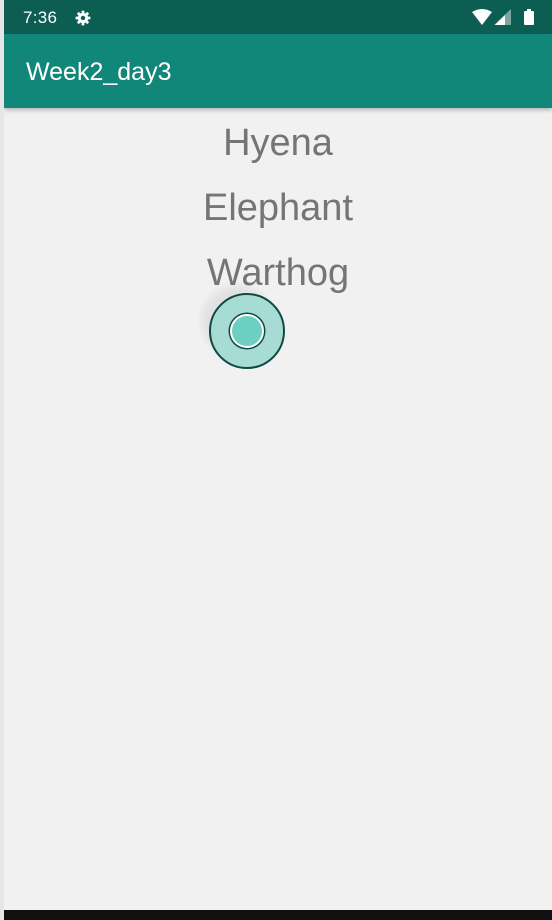  Describe the element at coordinates (278, 143) in the screenshot. I see `list-item-hyena: Hyena` at that location.